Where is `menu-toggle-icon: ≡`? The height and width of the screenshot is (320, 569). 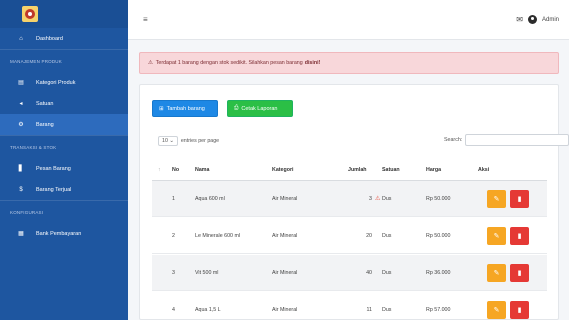
menu-toggle-icon: ≡ is located at coordinates (145, 19).